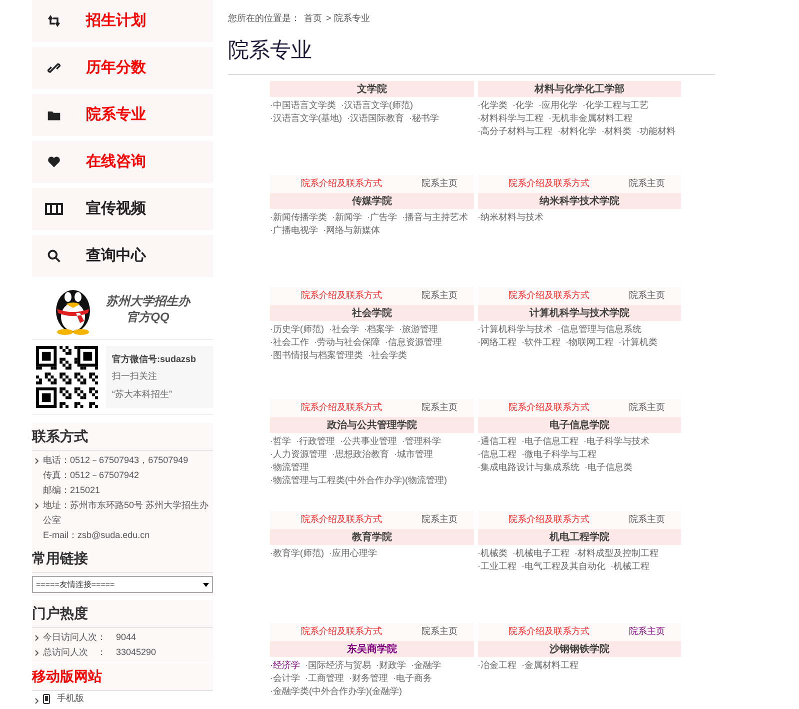 The image size is (799, 709). I want to click on major-link: ·计算机类, so click(638, 342).